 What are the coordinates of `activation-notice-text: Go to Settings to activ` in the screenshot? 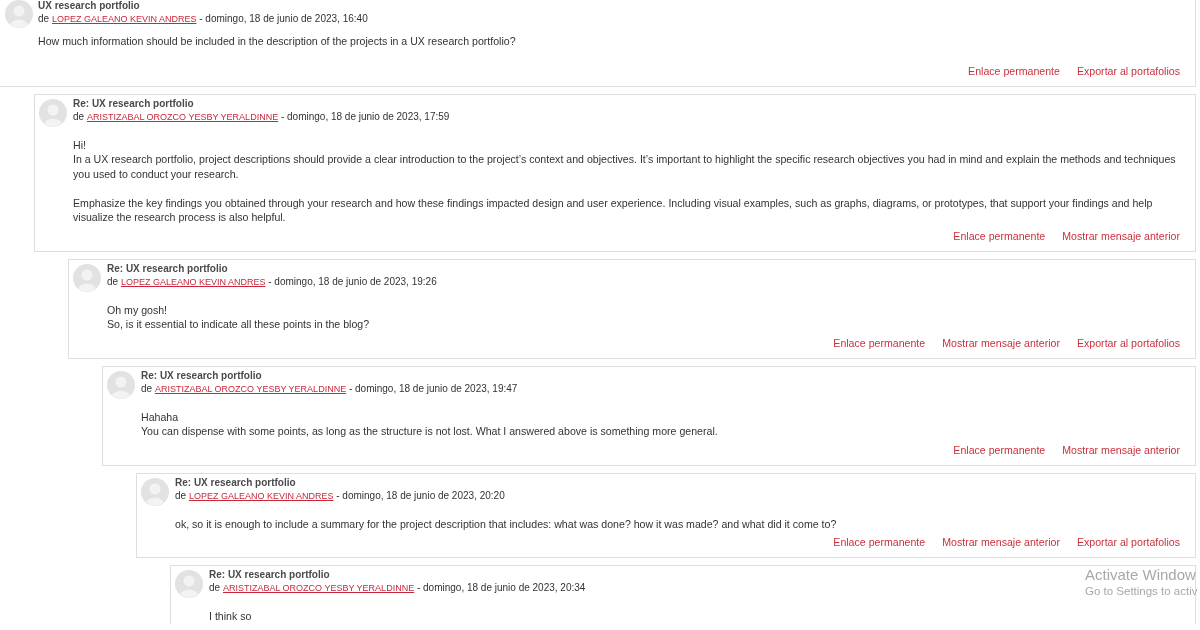 It's located at (1141, 591).